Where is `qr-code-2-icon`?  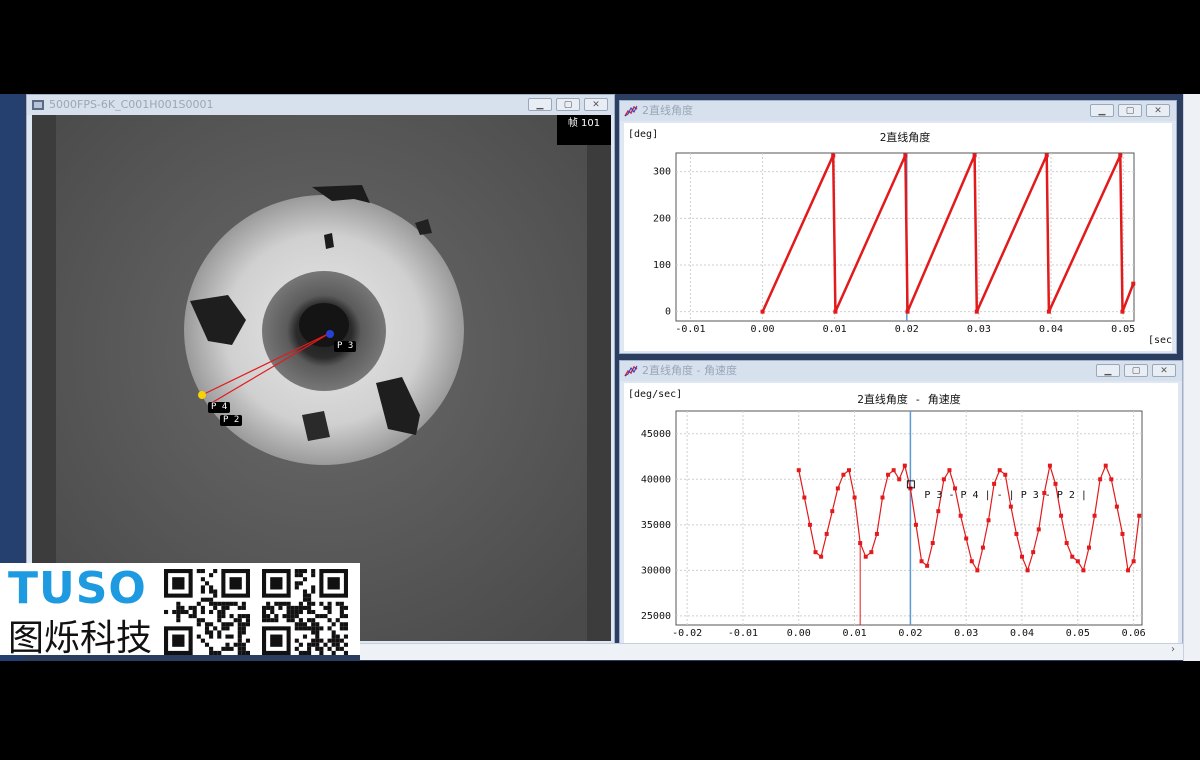
qr-code-2-icon is located at coordinates (305, 612).